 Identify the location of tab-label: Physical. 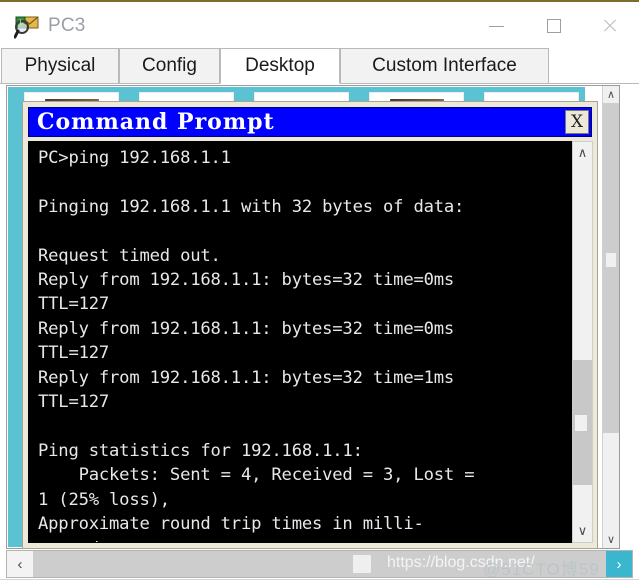
(60, 65).